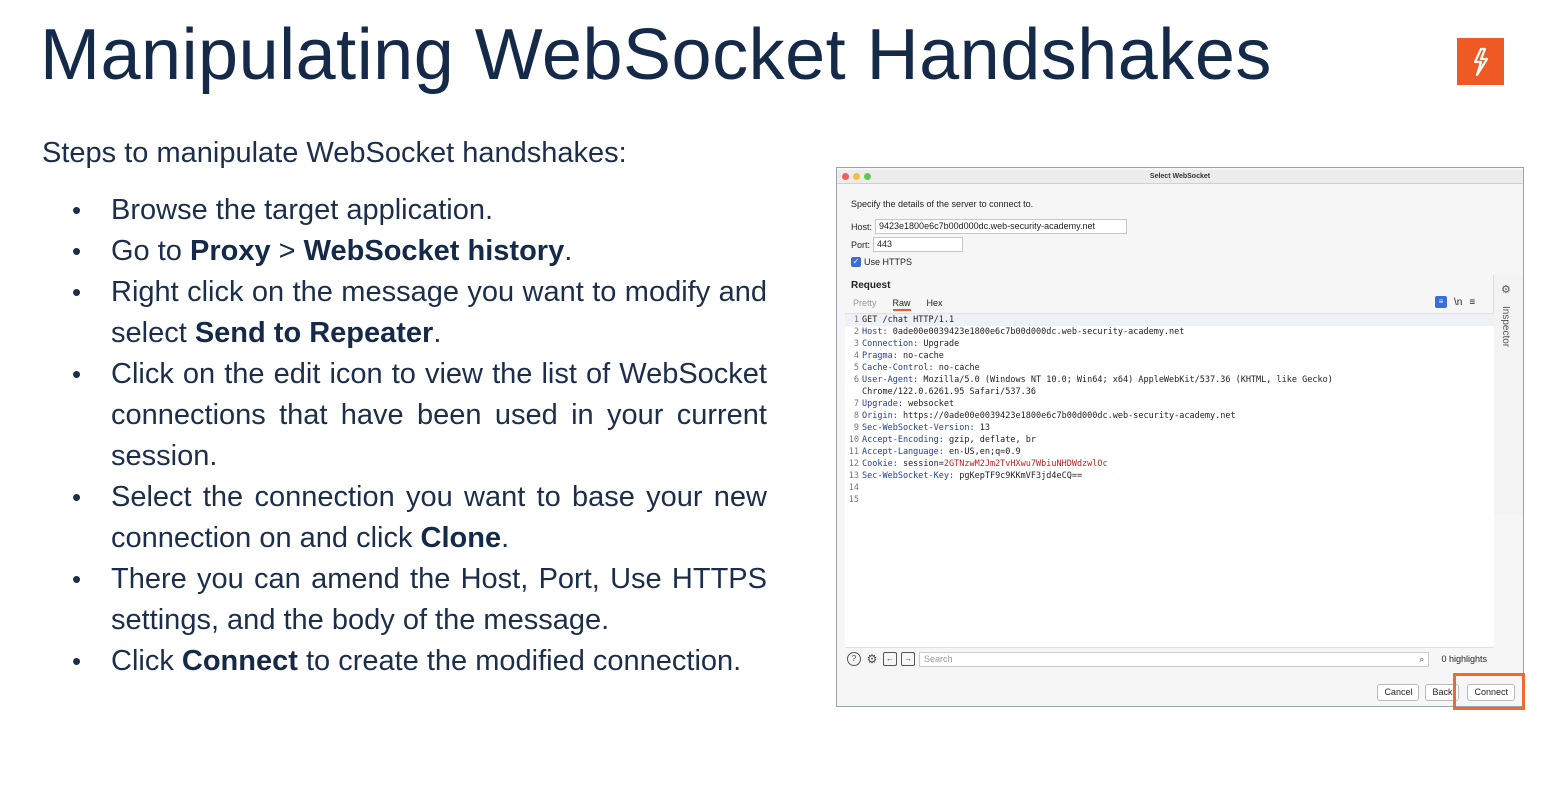 This screenshot has height=788, width=1547. I want to click on request-line-text: Chrome/122.0.6261.95 Safari/537.36, so click(948, 392).